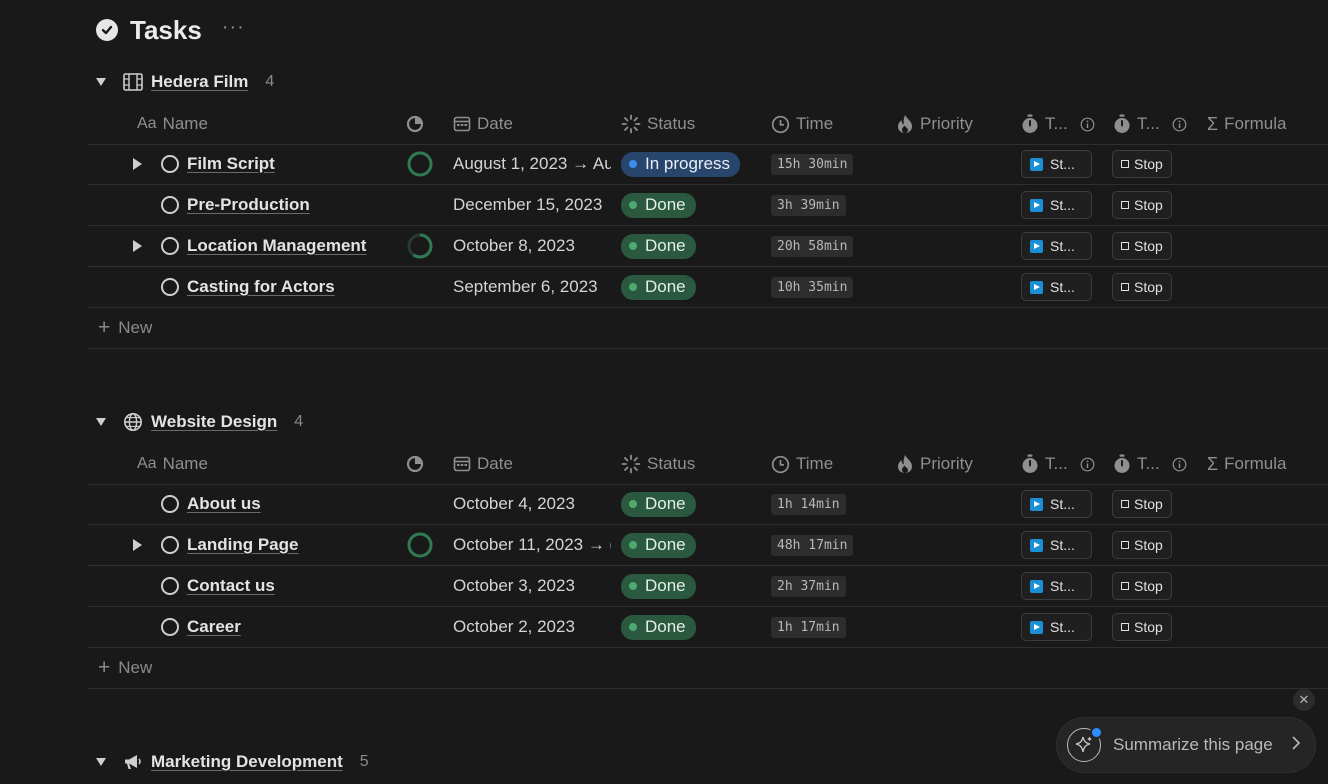  I want to click on date-cell: August 1, 2023 → Au, so click(532, 164).